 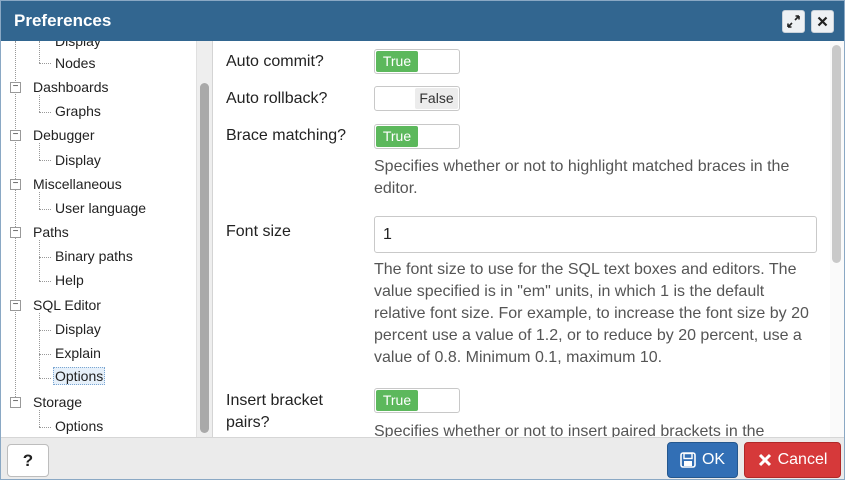 I want to click on tree-item-storage: Storage, so click(x=57, y=402).